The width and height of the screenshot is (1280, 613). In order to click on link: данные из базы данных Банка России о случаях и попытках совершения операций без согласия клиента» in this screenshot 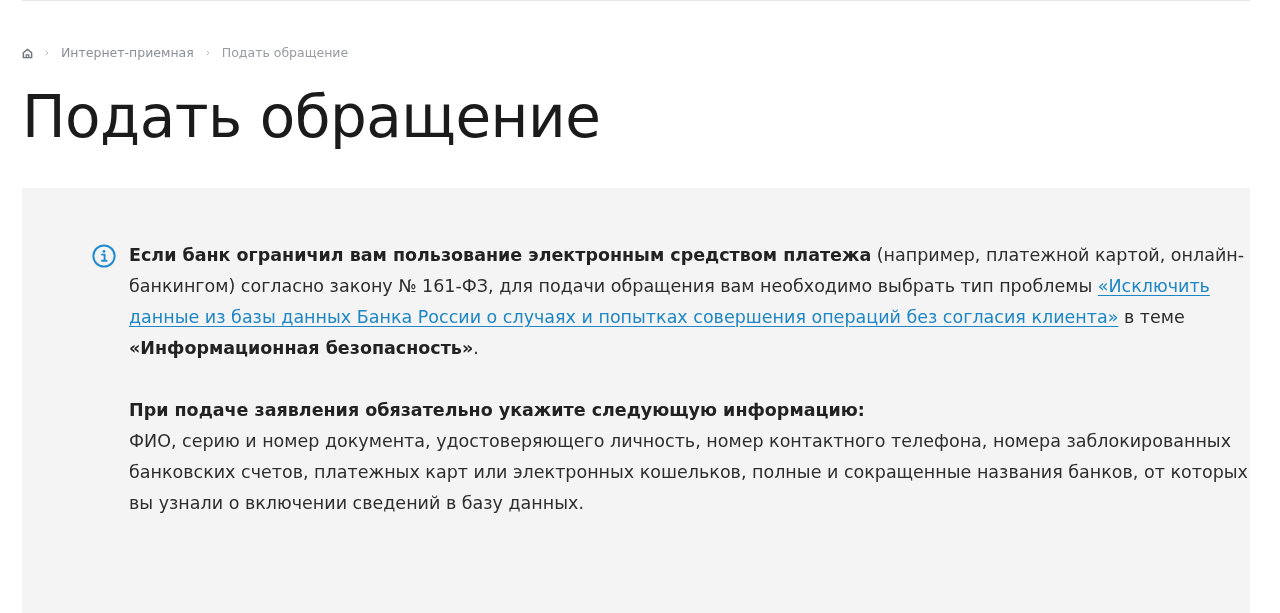, I will do `click(624, 317)`.